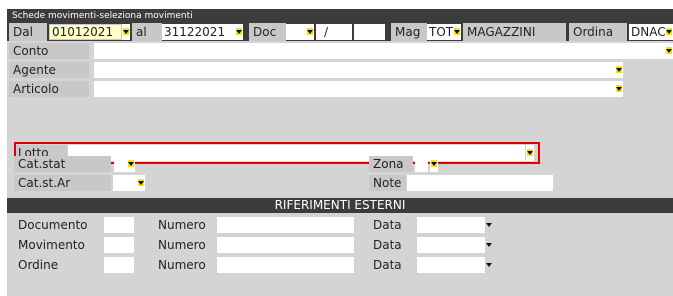 Image resolution: width=673 pixels, height=296 pixels. Describe the element at coordinates (53, 225) in the screenshot. I see `documento-label: Documento` at that location.